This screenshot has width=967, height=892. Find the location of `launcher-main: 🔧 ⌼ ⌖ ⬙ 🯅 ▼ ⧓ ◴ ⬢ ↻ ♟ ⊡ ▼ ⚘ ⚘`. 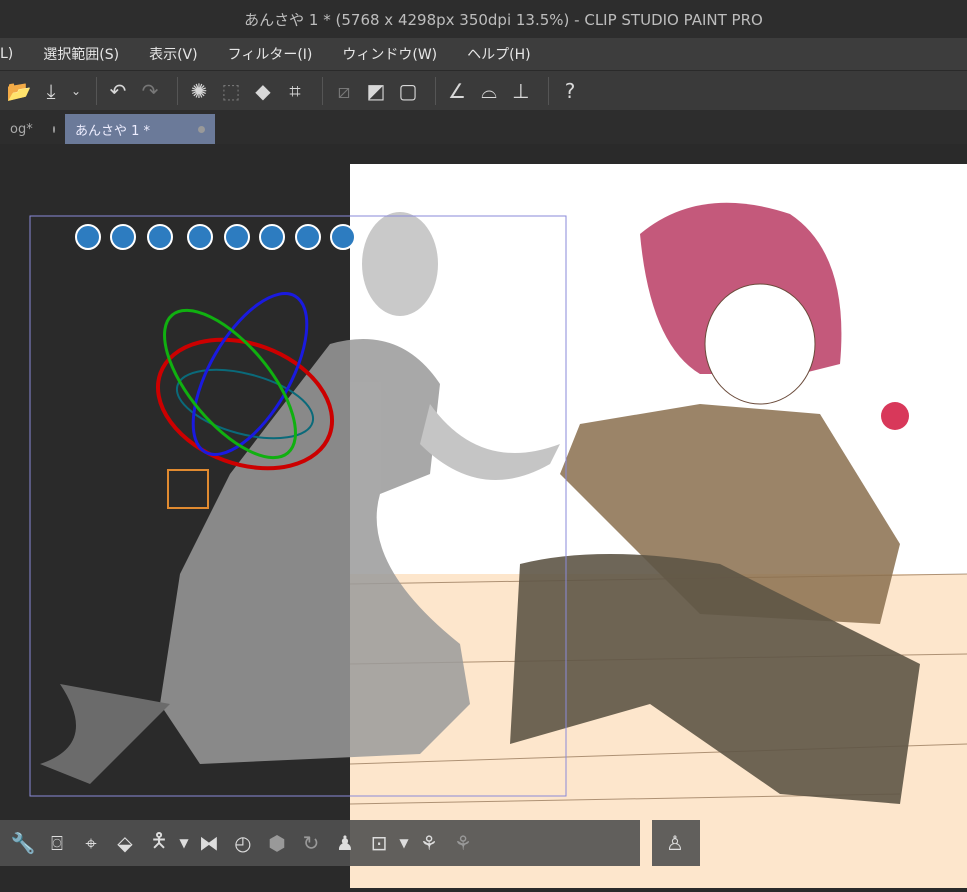

launcher-main: 🔧 ⌼ ⌖ ⬙ 🯅 ▼ ⧓ ◴ ⬢ ↻ ♟ ⊡ ▼ ⚘ ⚘ is located at coordinates (320, 843).